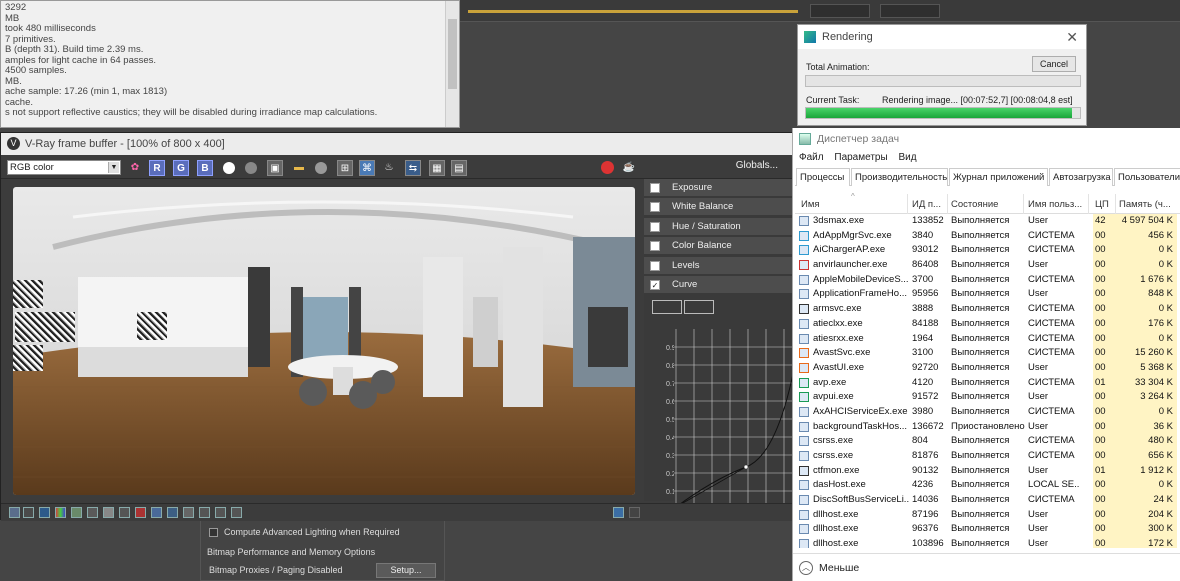 The image size is (1180, 581). Describe the element at coordinates (204, 512) in the screenshot. I see `horizontal-flip-icon` at that location.